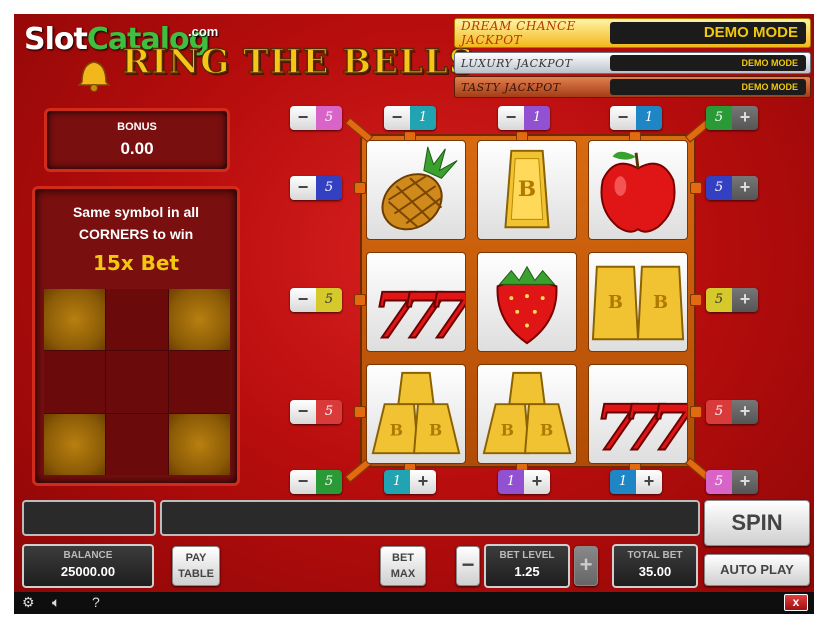  I want to click on strawberry-icon, so click(527, 305).